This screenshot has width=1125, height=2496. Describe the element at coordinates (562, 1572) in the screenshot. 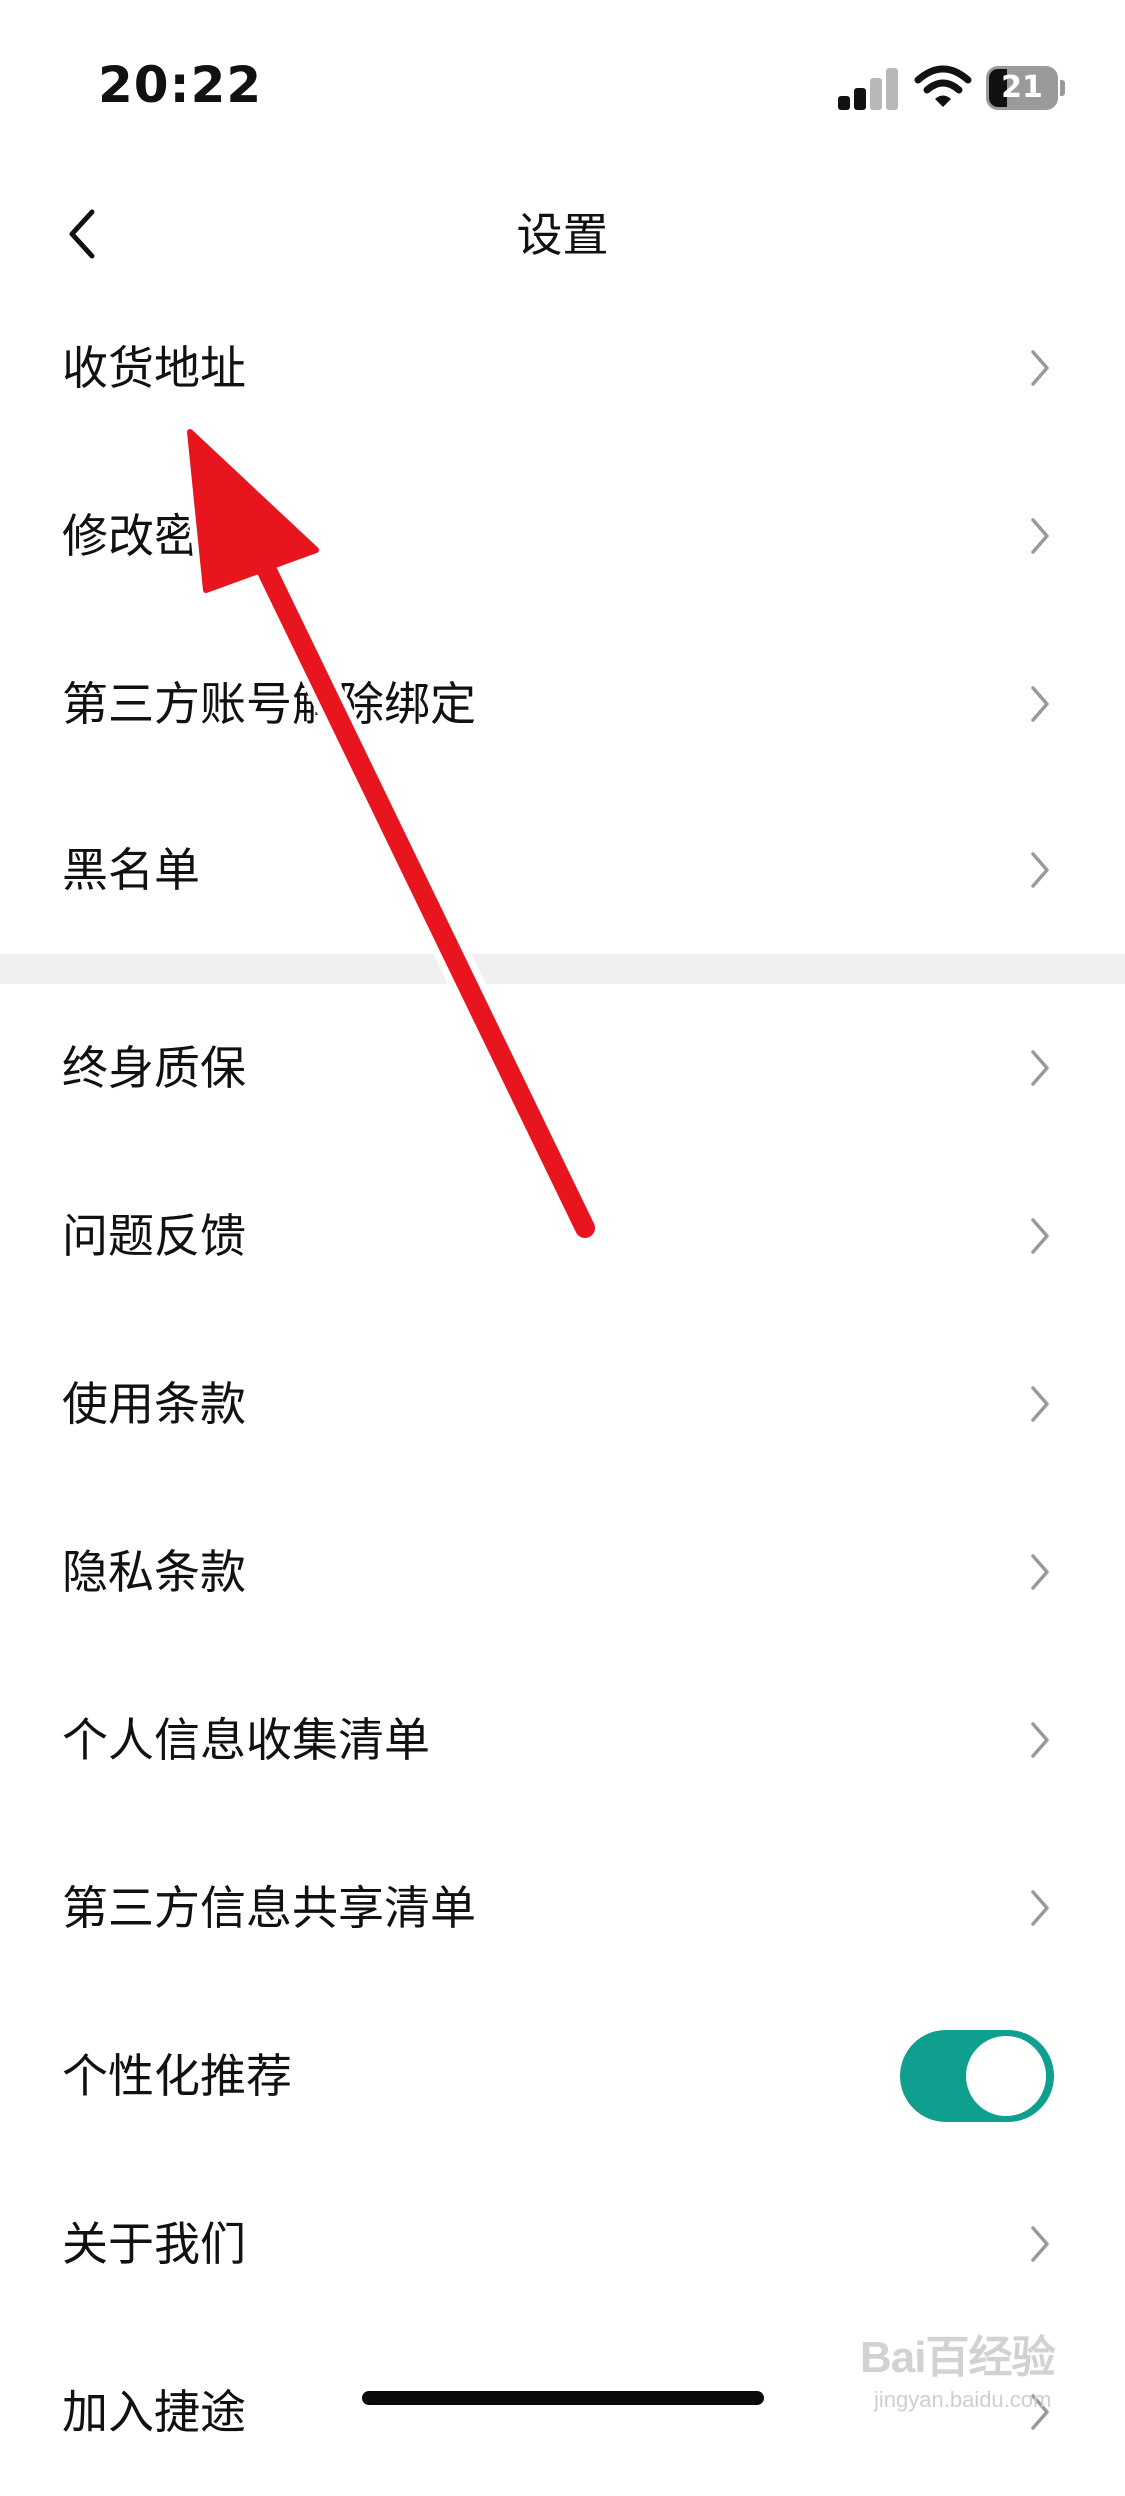

I see `menu-item-privacy-terms: 隐私条款` at that location.